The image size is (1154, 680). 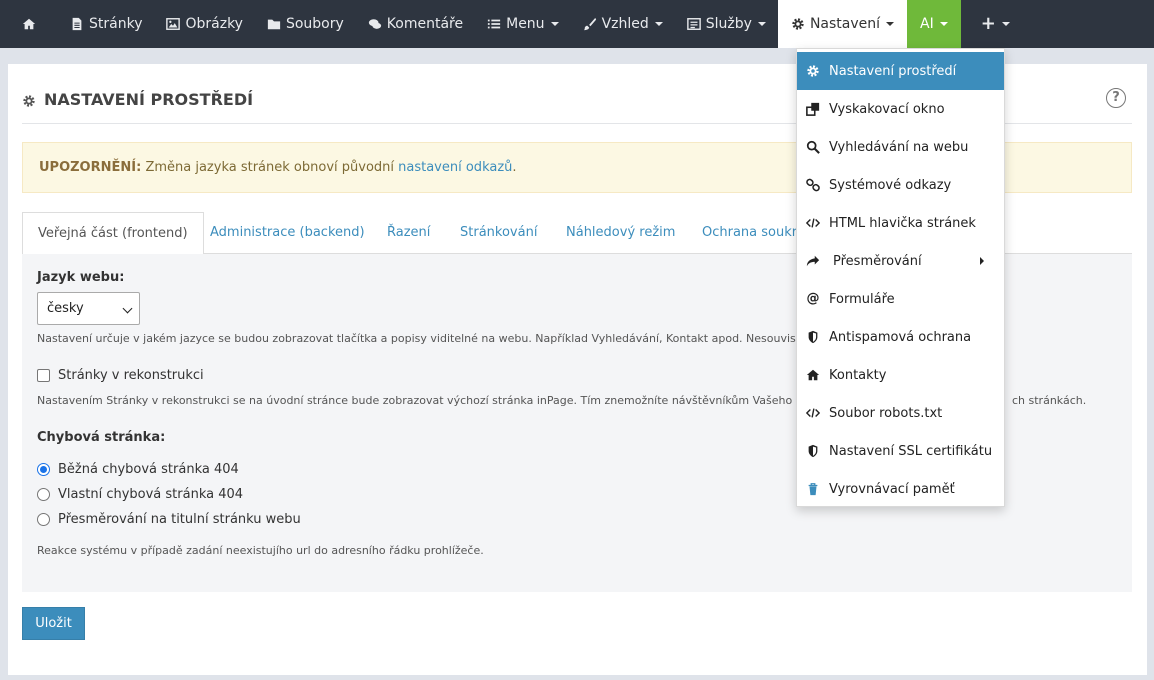 What do you see at coordinates (813, 147) in the screenshot?
I see `search-icon` at bounding box center [813, 147].